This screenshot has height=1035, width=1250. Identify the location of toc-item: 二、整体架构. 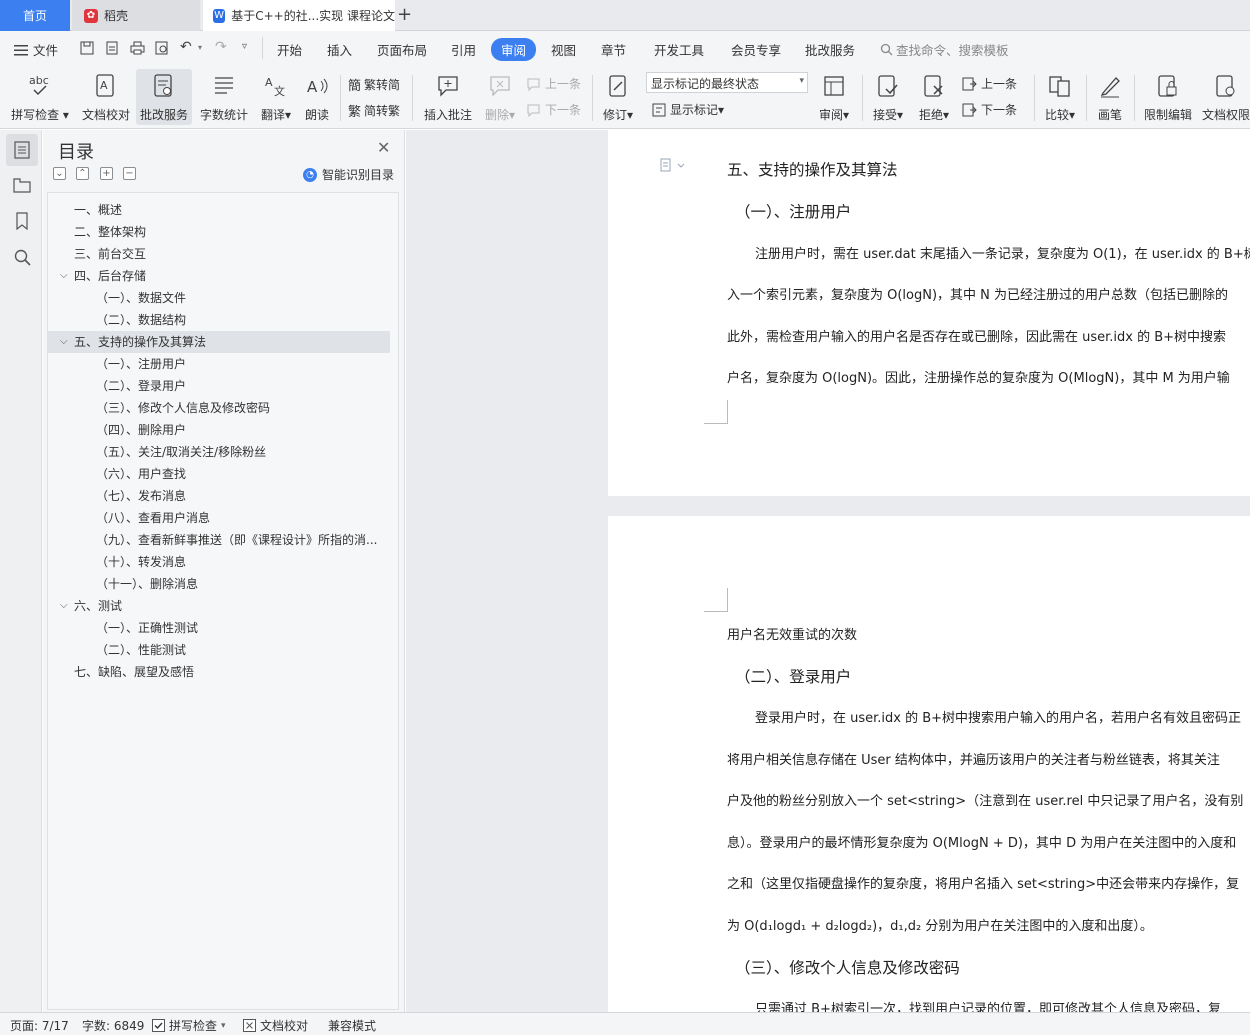
(219, 232).